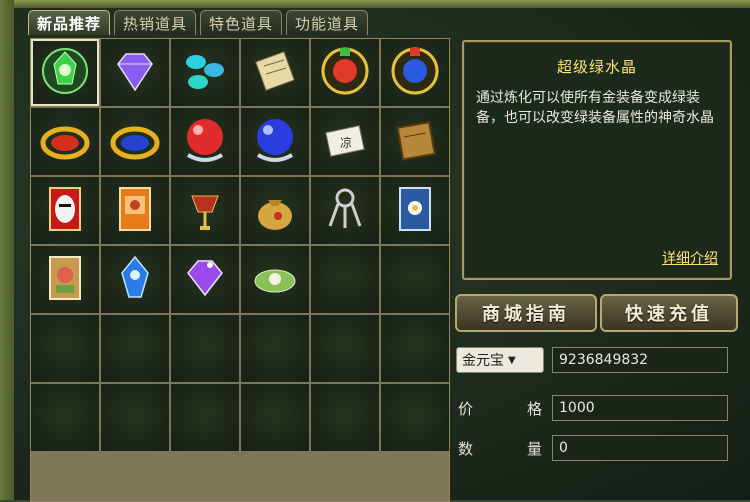 The height and width of the screenshot is (502, 750). What do you see at coordinates (690, 258) in the screenshot?
I see `detail-link: 详细介绍` at bounding box center [690, 258].